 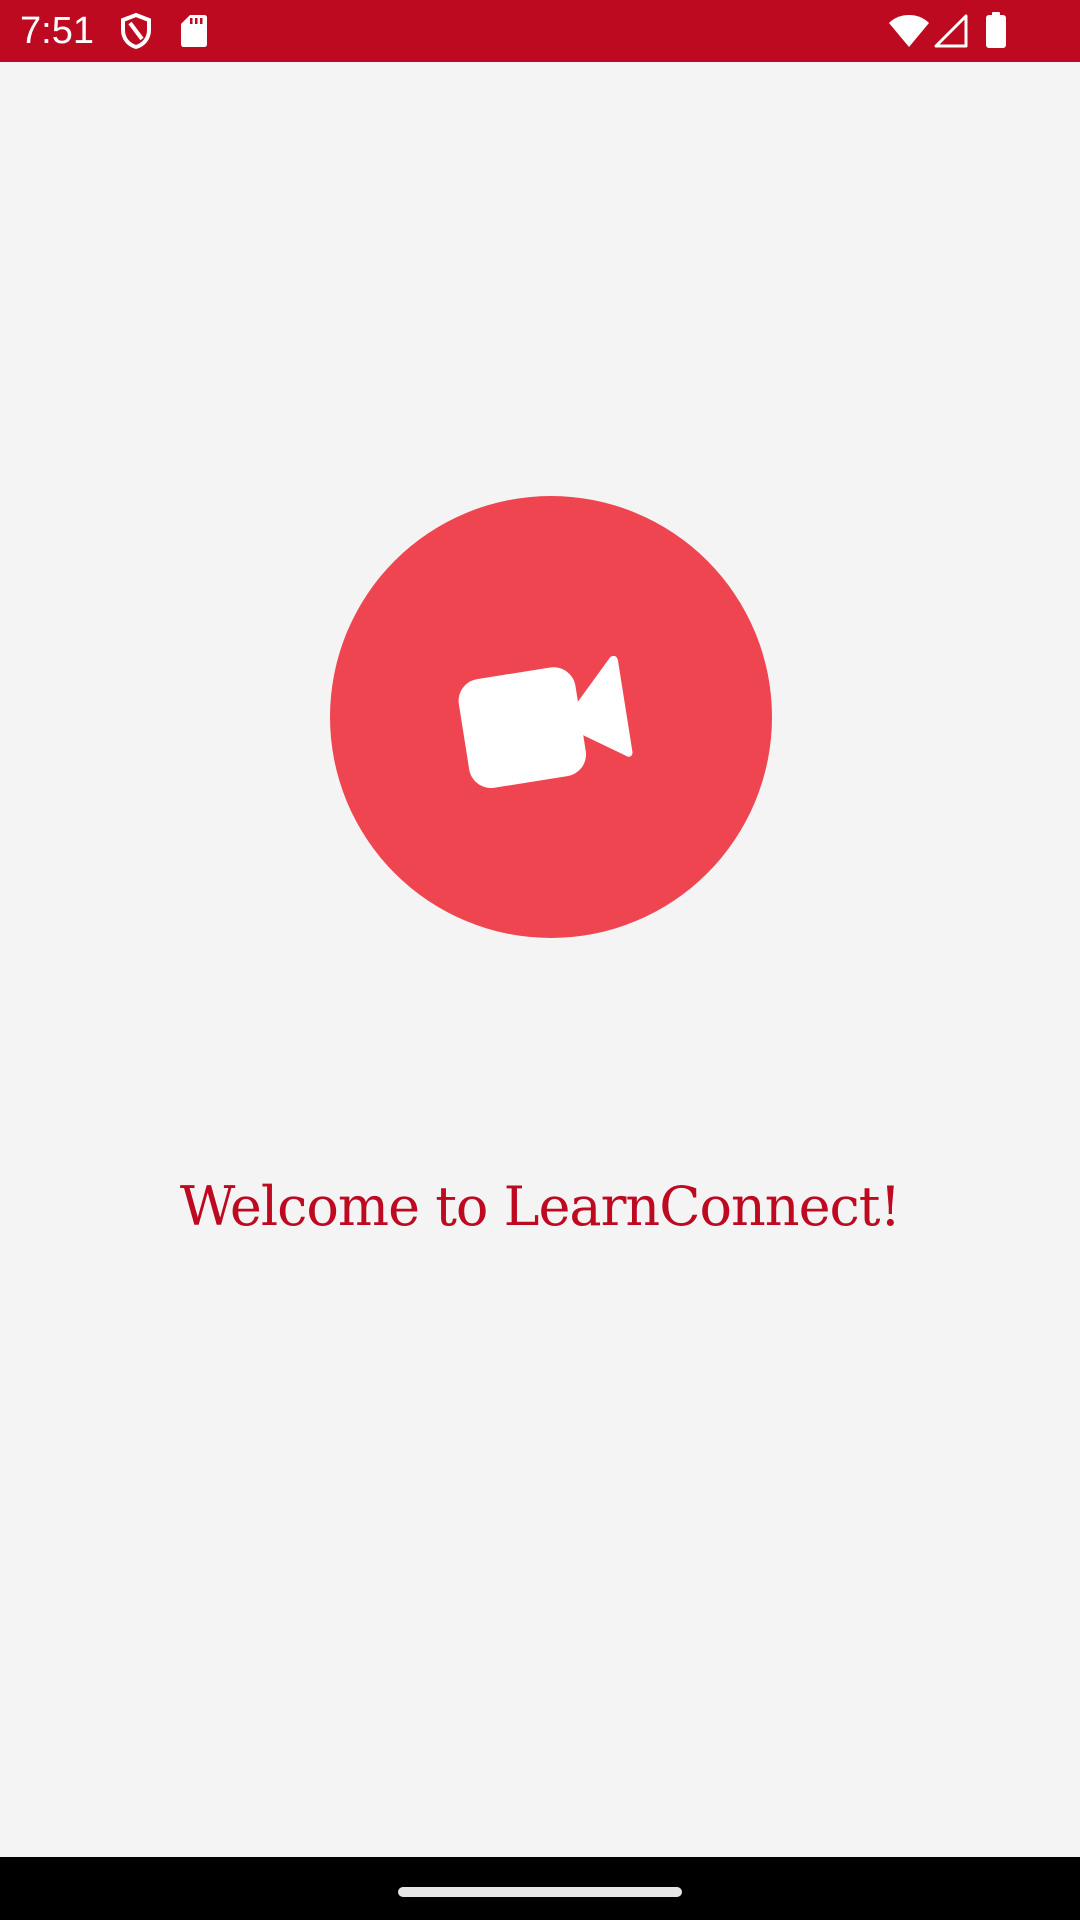 I want to click on status-time: 7:51, so click(x=57, y=31).